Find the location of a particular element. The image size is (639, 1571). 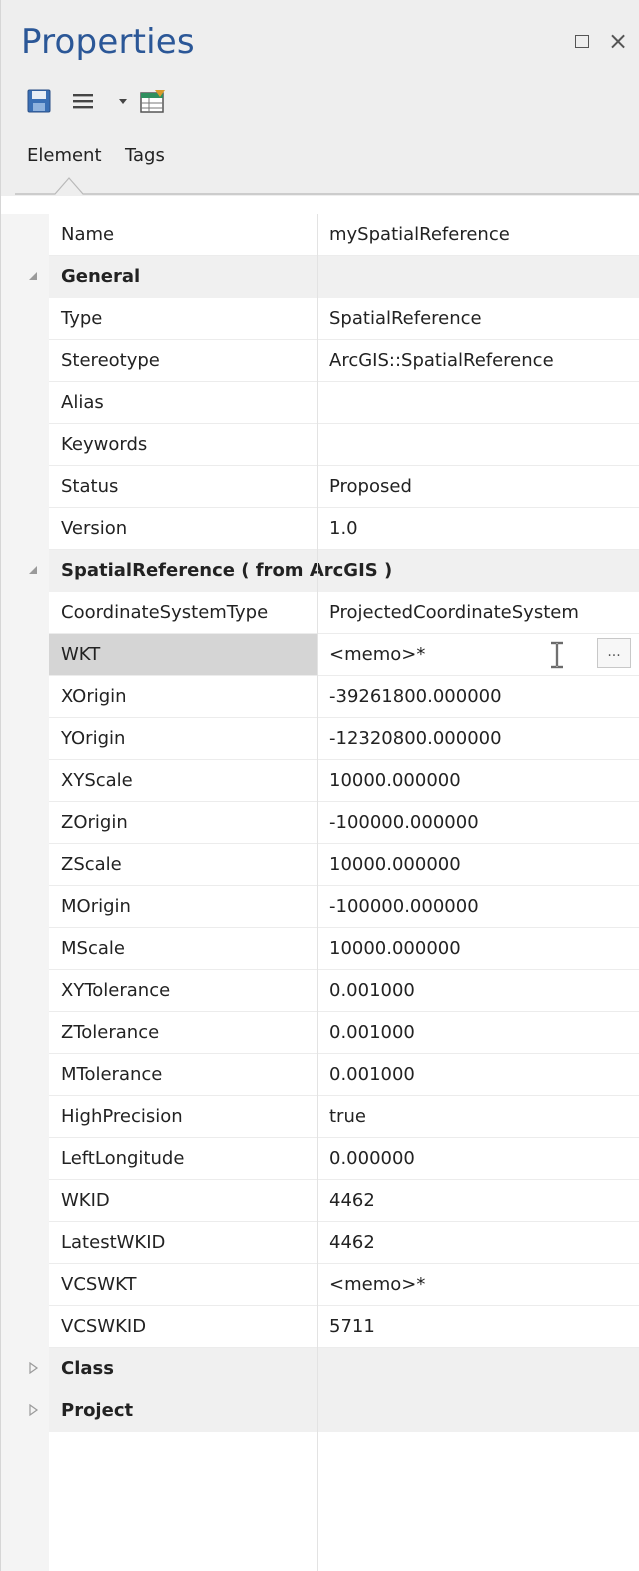

property-name-cell: VCSWKID is located at coordinates (183, 1327).